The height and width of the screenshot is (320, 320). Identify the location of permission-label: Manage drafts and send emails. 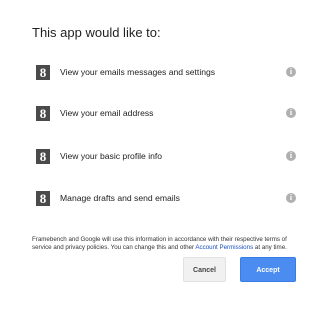
(120, 198).